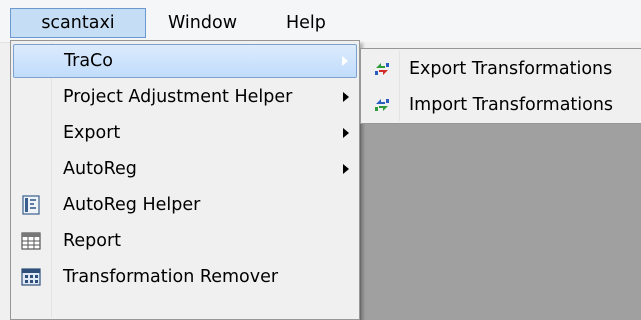  What do you see at coordinates (132, 205) in the screenshot?
I see `menu-item-label: AutoReg Helper` at bounding box center [132, 205].